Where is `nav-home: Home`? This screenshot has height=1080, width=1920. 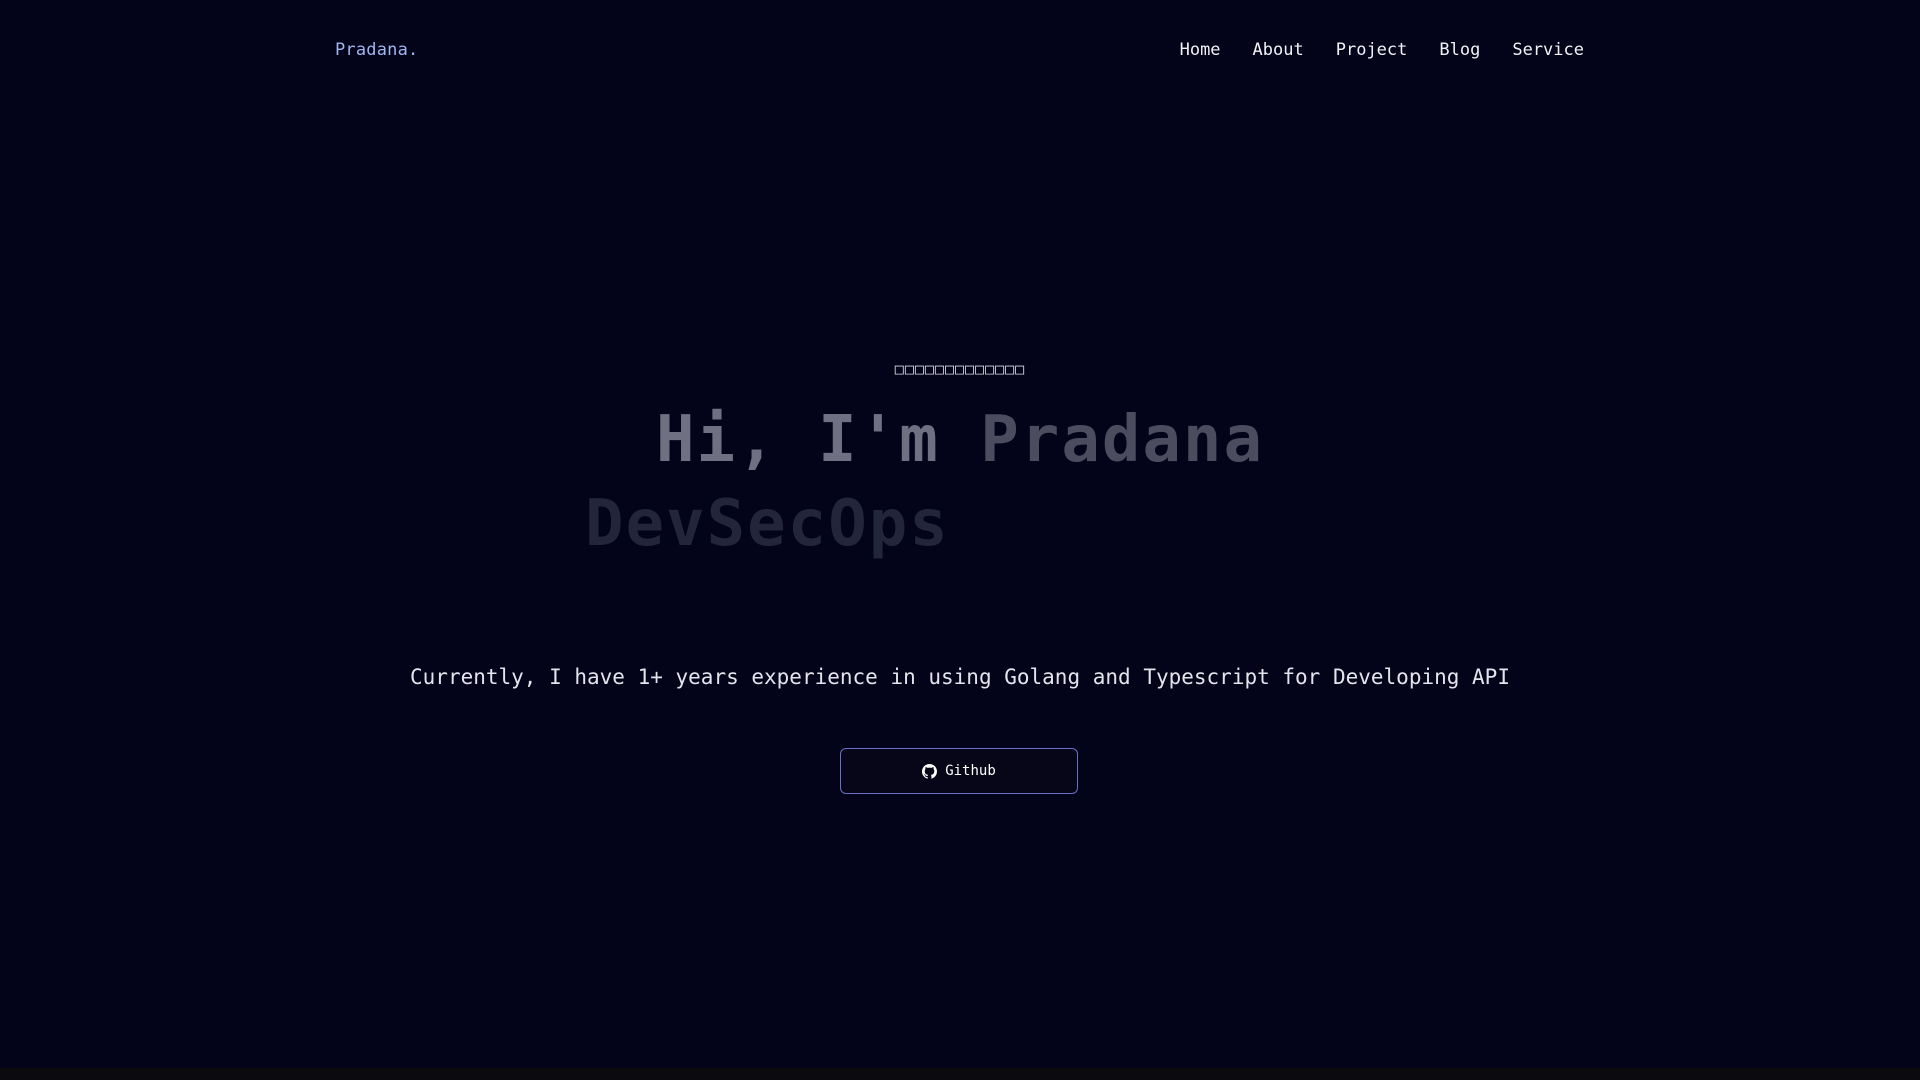 nav-home: Home is located at coordinates (1200, 50).